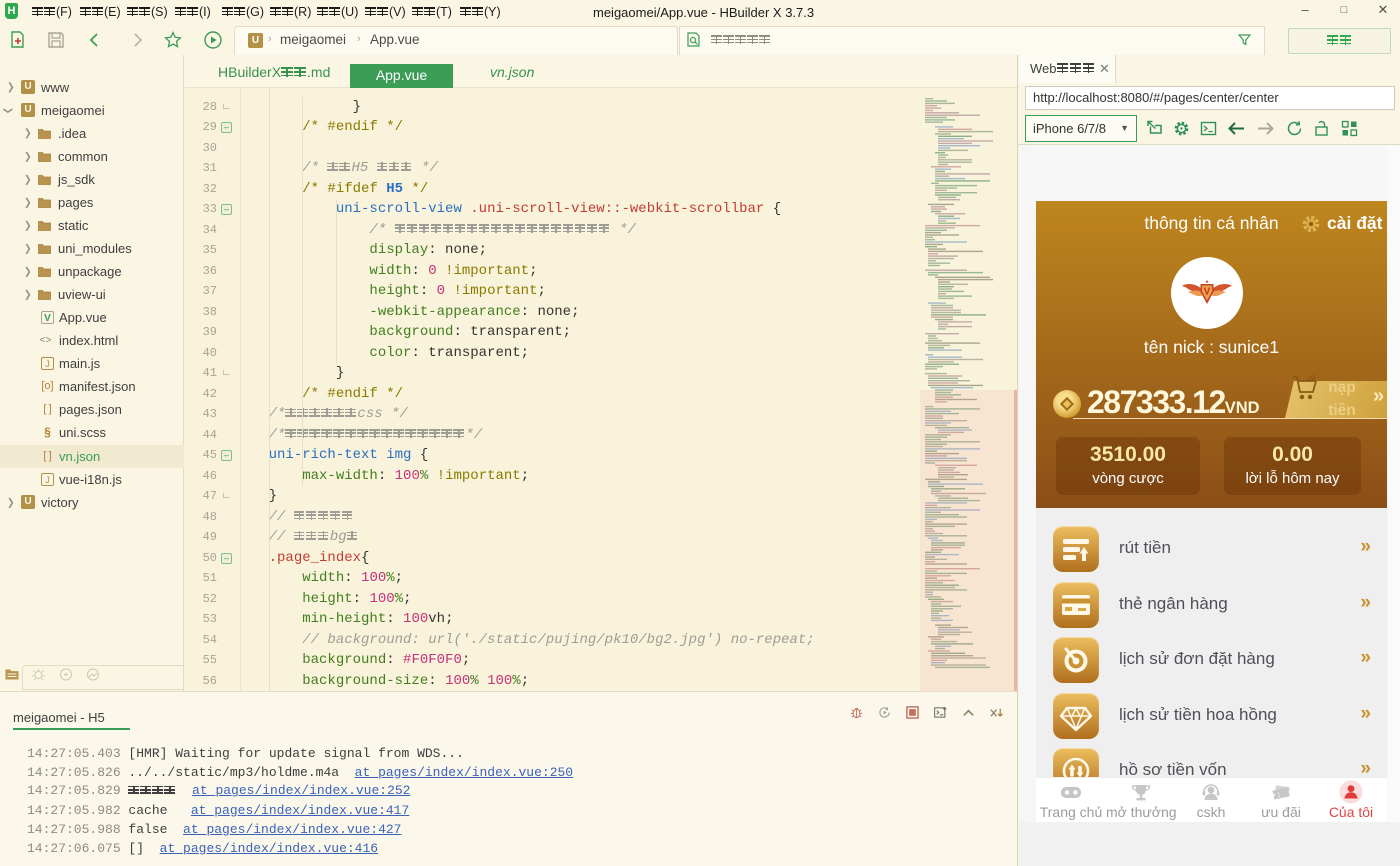 The image size is (1400, 866). What do you see at coordinates (1207, 292) in the screenshot?
I see `svg-text: V` at bounding box center [1207, 292].